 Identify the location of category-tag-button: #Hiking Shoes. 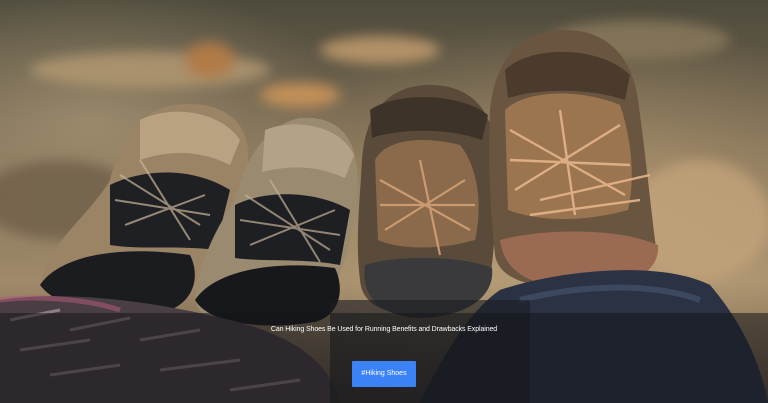
(384, 374).